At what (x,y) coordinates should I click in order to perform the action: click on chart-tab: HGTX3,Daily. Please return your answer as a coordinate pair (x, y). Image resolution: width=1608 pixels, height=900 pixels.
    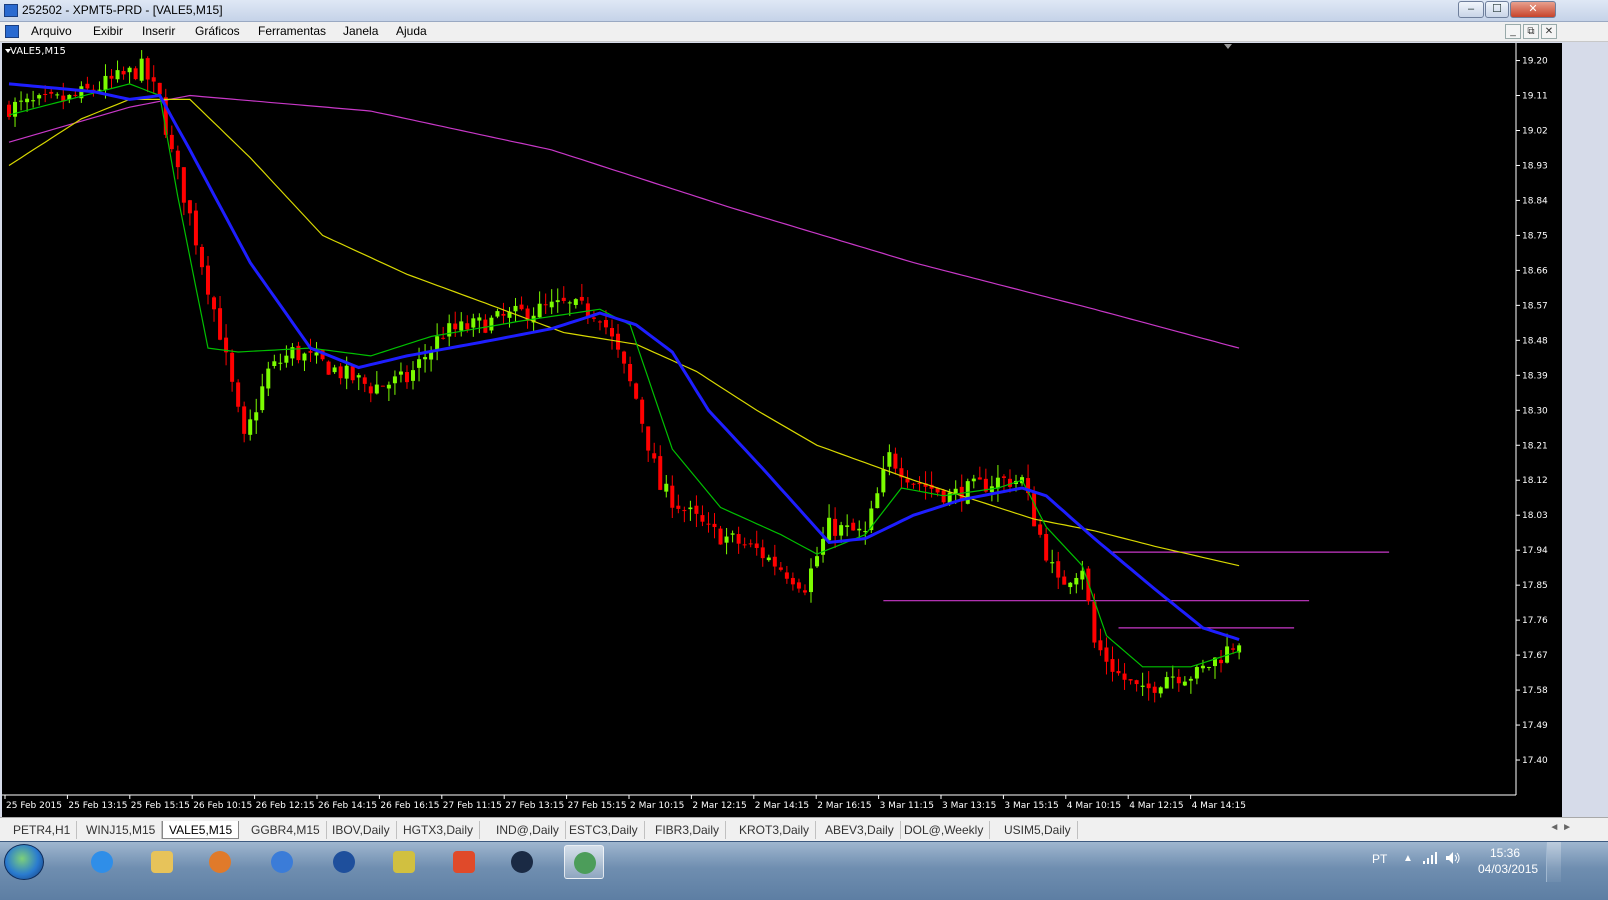
    Looking at the image, I should click on (439, 830).